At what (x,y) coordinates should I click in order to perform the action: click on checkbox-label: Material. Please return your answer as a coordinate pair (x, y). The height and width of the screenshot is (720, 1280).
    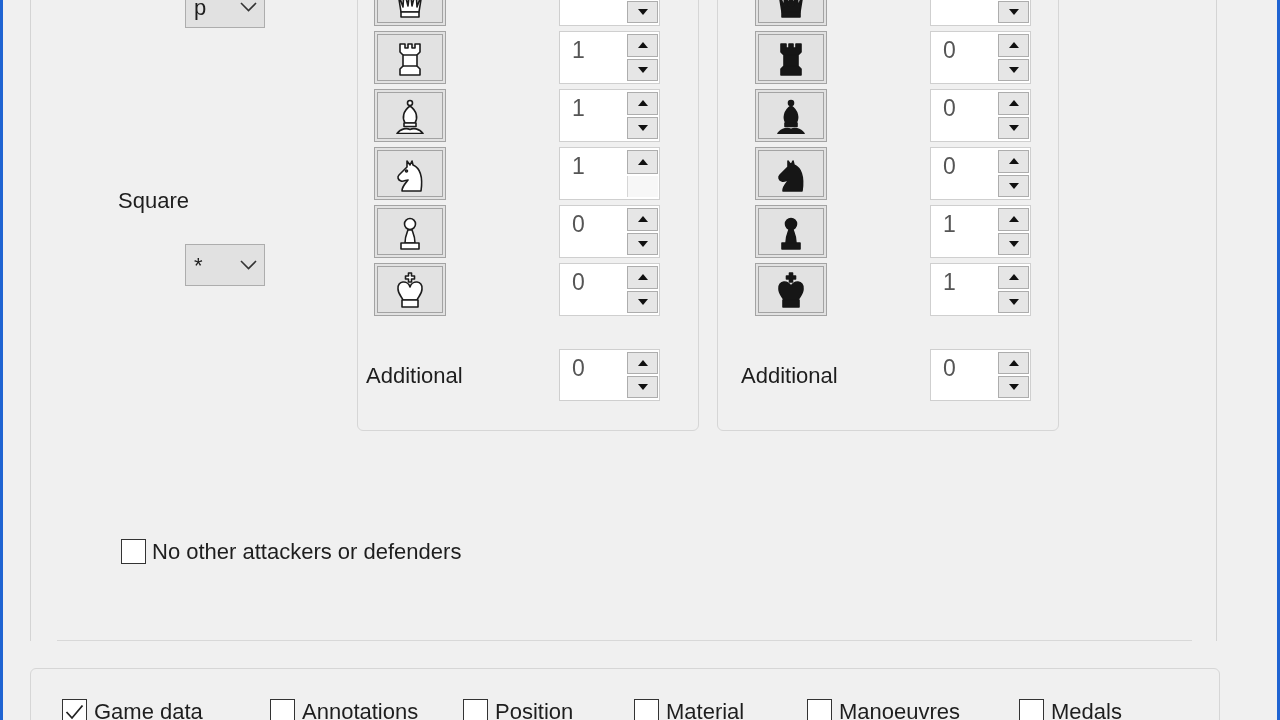
    Looking at the image, I should click on (705, 709).